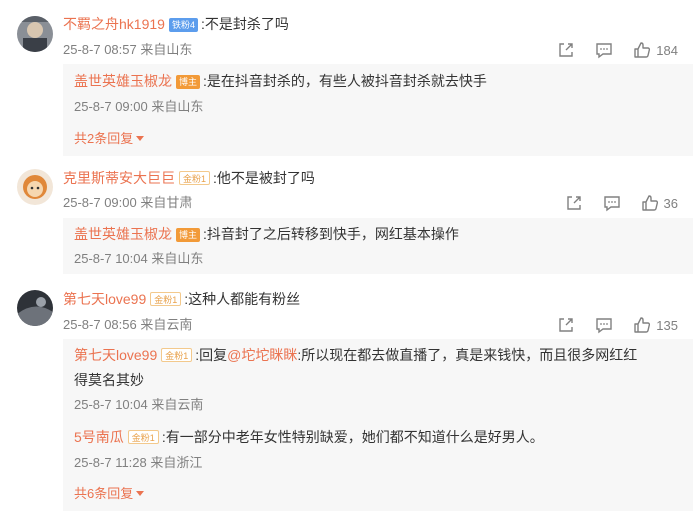 This screenshot has height=517, width=700. I want to click on comment-text: :他不是被封了吗, so click(264, 178).